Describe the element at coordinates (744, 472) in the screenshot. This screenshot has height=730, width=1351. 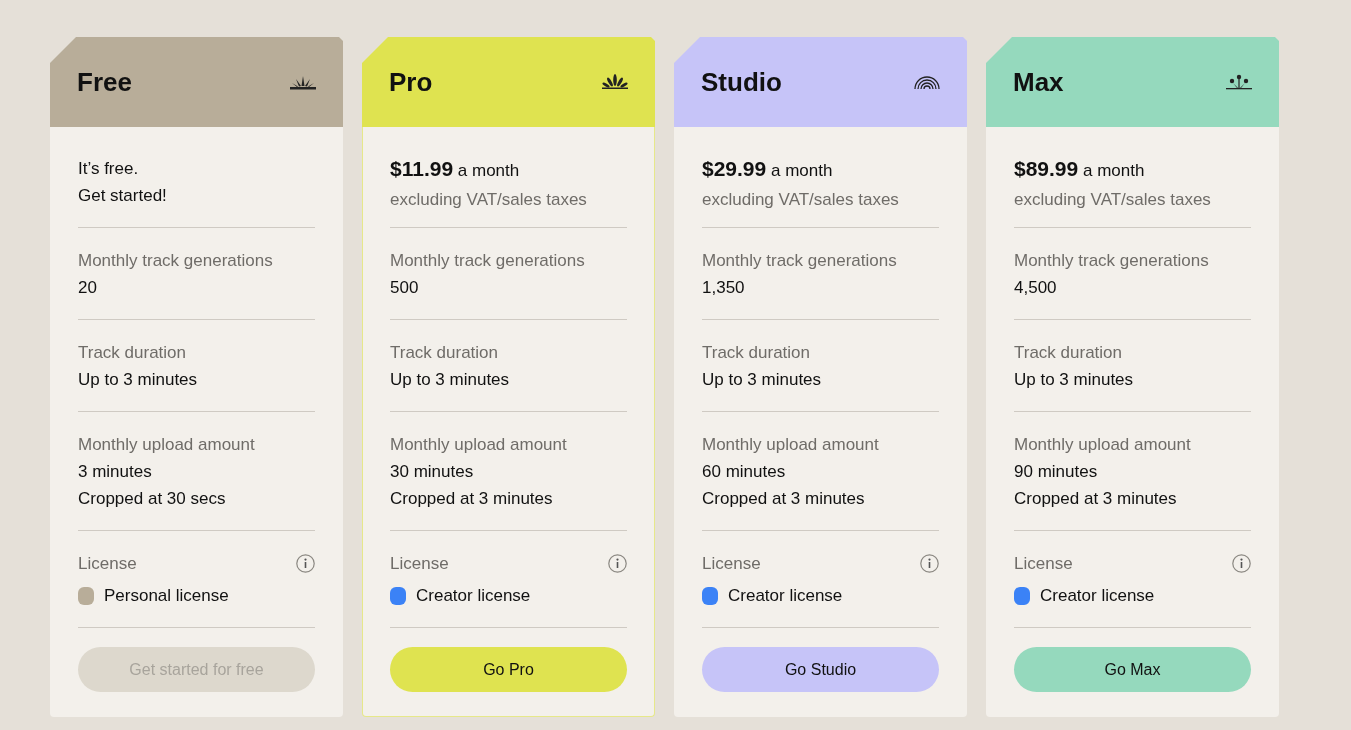
I see `feature-value: 60 minutes` at that location.